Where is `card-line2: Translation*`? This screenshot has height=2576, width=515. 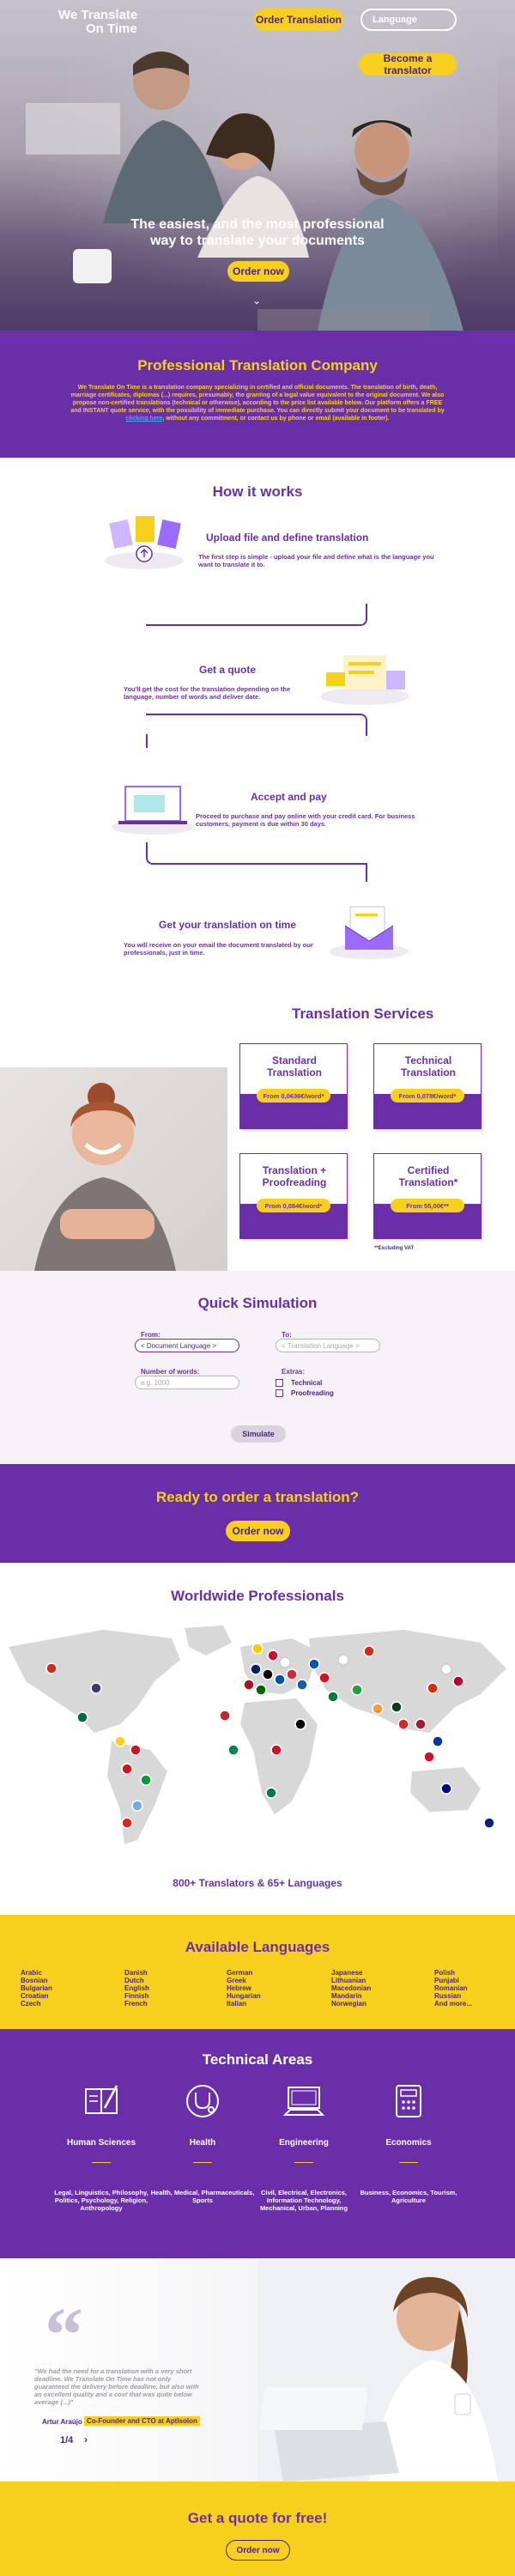 card-line2: Translation* is located at coordinates (428, 1182).